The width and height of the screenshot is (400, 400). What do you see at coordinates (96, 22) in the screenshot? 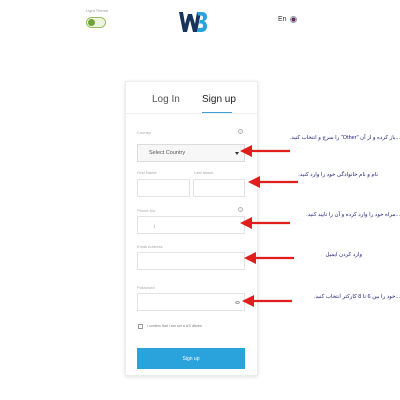
I see `theme-switch` at bounding box center [96, 22].